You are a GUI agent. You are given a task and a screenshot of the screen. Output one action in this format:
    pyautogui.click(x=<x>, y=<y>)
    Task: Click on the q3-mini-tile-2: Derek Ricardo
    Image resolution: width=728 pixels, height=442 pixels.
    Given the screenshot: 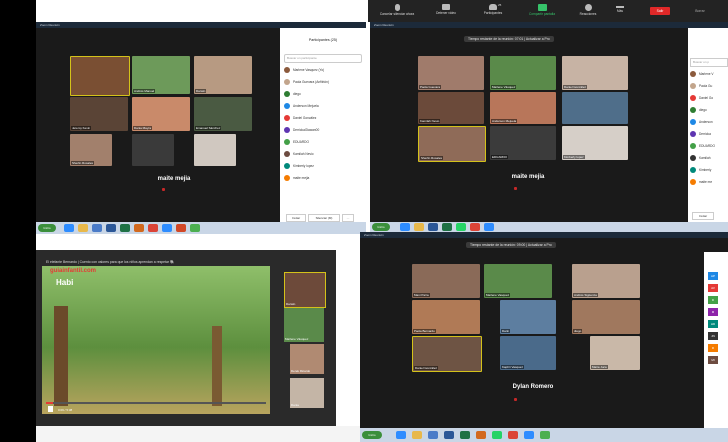 What is the action you would take?
    pyautogui.click(x=307, y=359)
    